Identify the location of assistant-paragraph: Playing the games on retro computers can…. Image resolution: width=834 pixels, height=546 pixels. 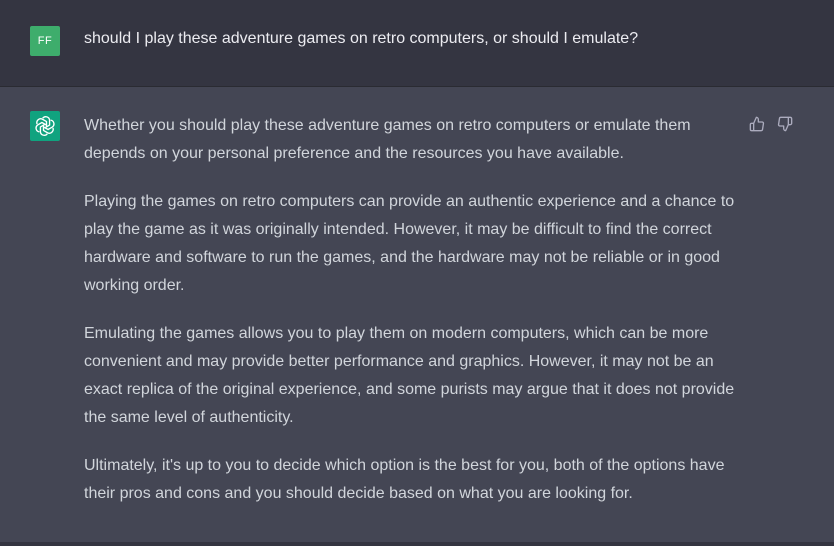
(409, 243).